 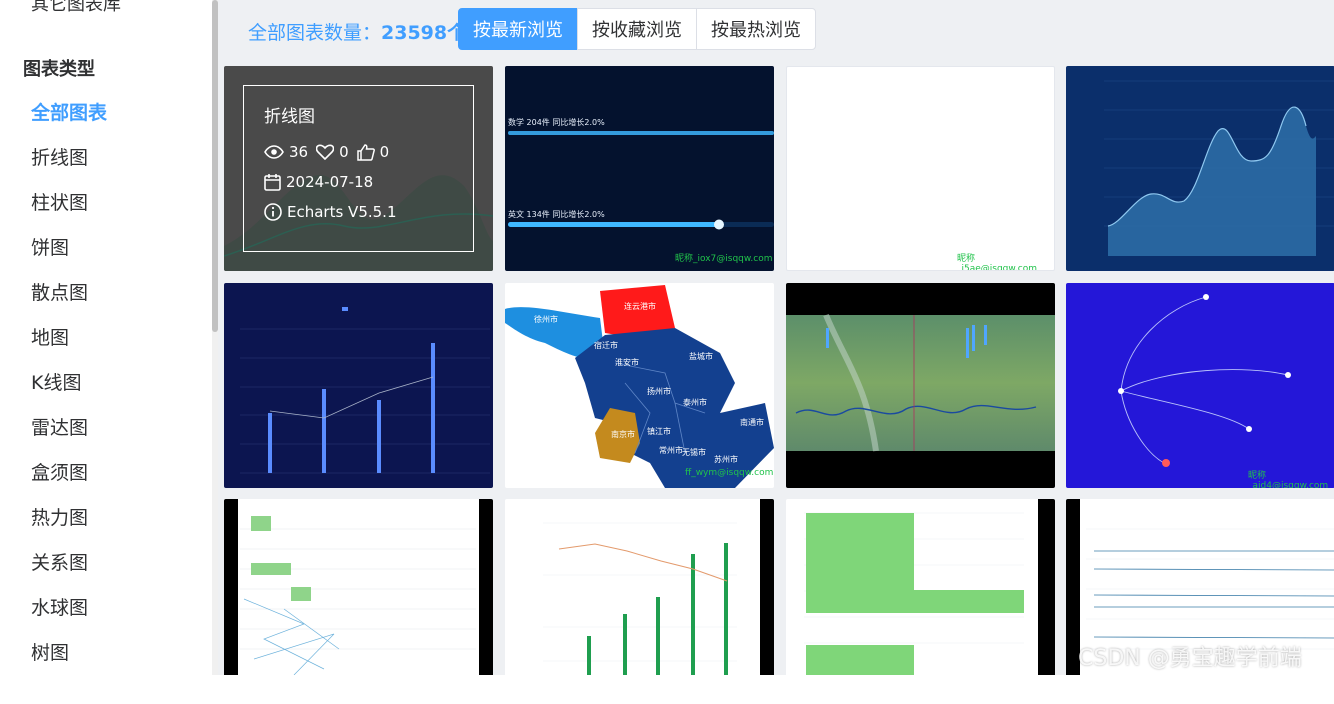 I want to click on card-6-city-label: 南通市, so click(x=752, y=422).